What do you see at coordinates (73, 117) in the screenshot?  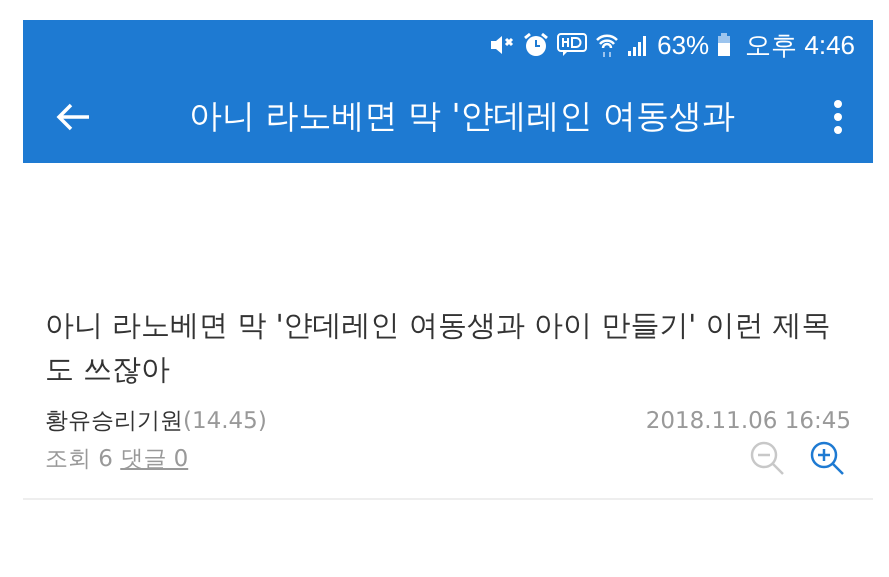 I see `back-arrow-icon` at bounding box center [73, 117].